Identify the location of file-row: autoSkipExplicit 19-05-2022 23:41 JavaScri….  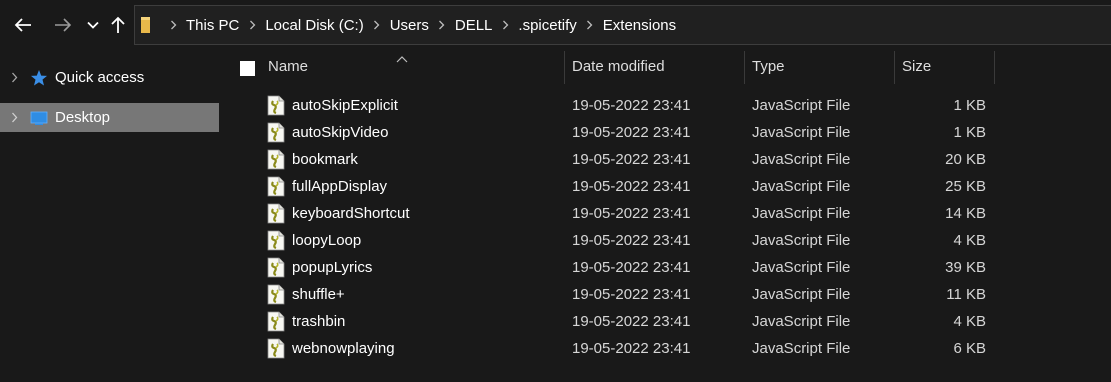
(666, 105).